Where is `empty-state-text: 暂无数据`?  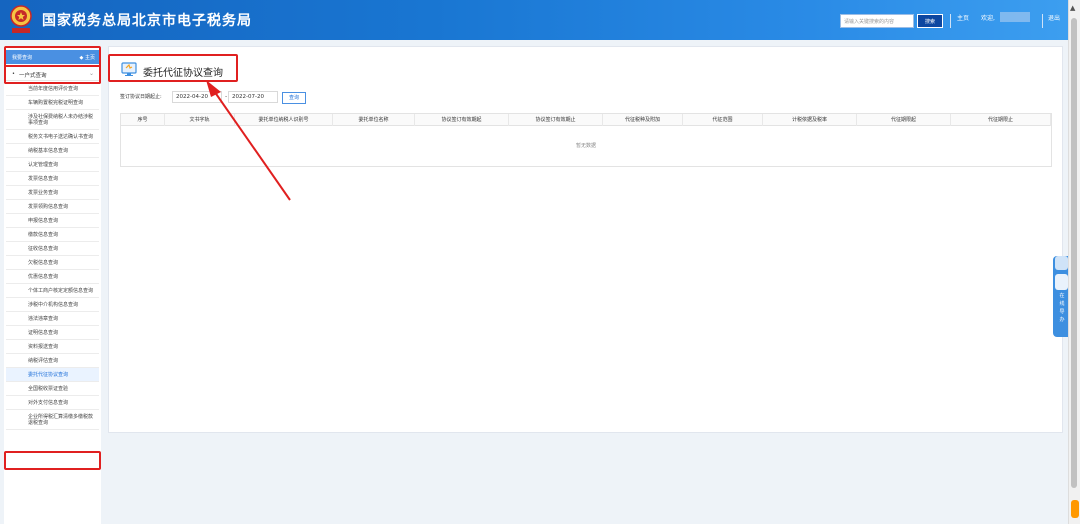 empty-state-text: 暂无数据 is located at coordinates (585, 146).